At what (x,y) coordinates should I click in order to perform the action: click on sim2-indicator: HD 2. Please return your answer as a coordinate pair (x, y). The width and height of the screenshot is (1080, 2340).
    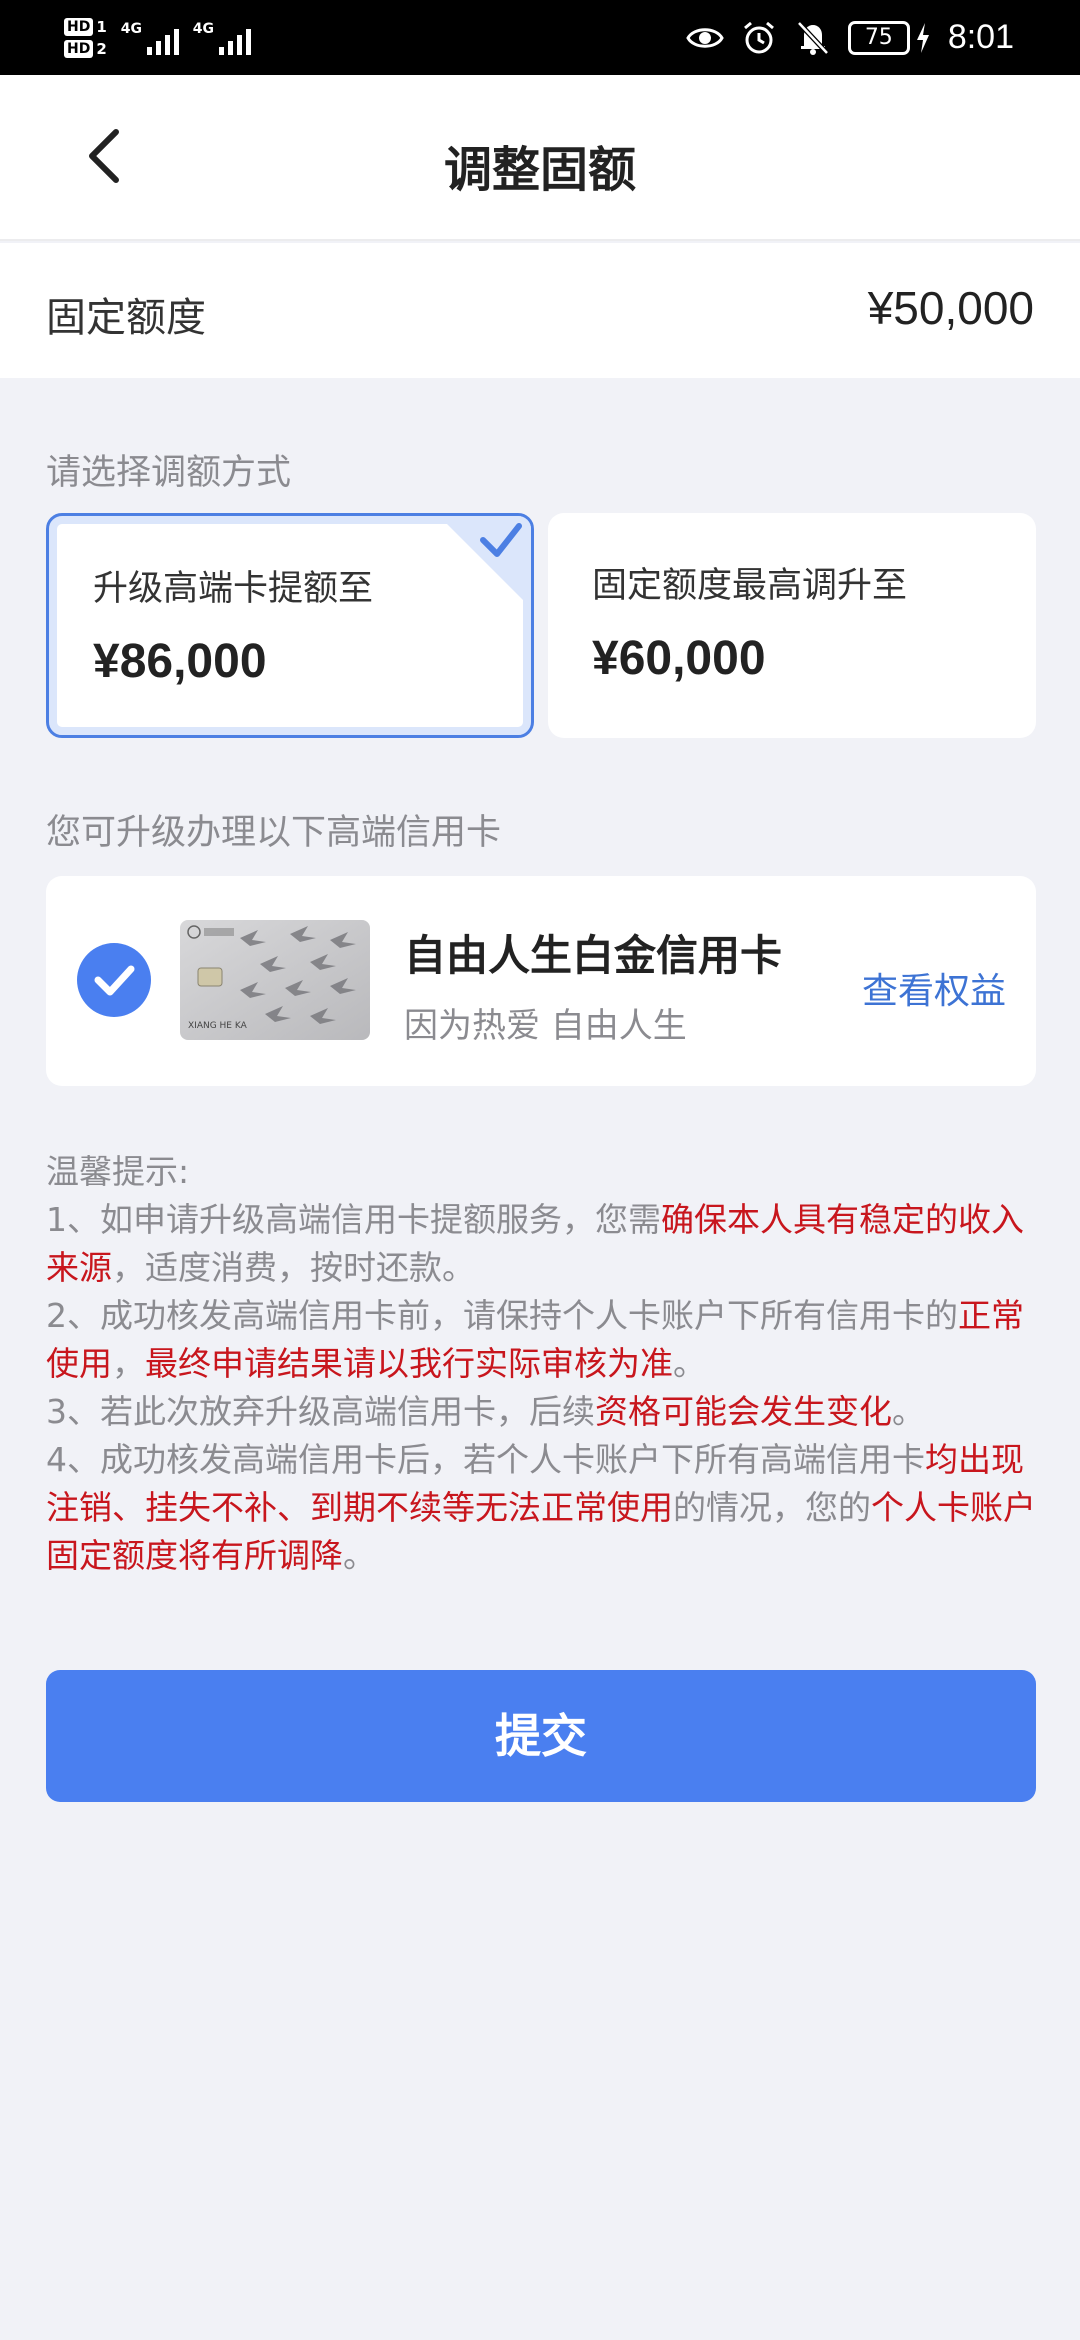
    Looking at the image, I should click on (85, 49).